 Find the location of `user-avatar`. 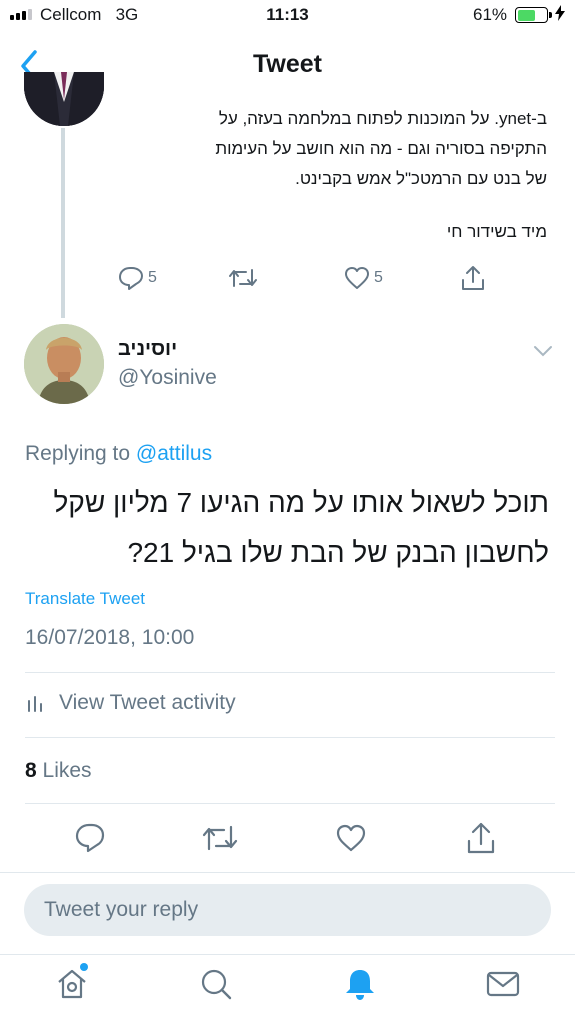

user-avatar is located at coordinates (64, 364).